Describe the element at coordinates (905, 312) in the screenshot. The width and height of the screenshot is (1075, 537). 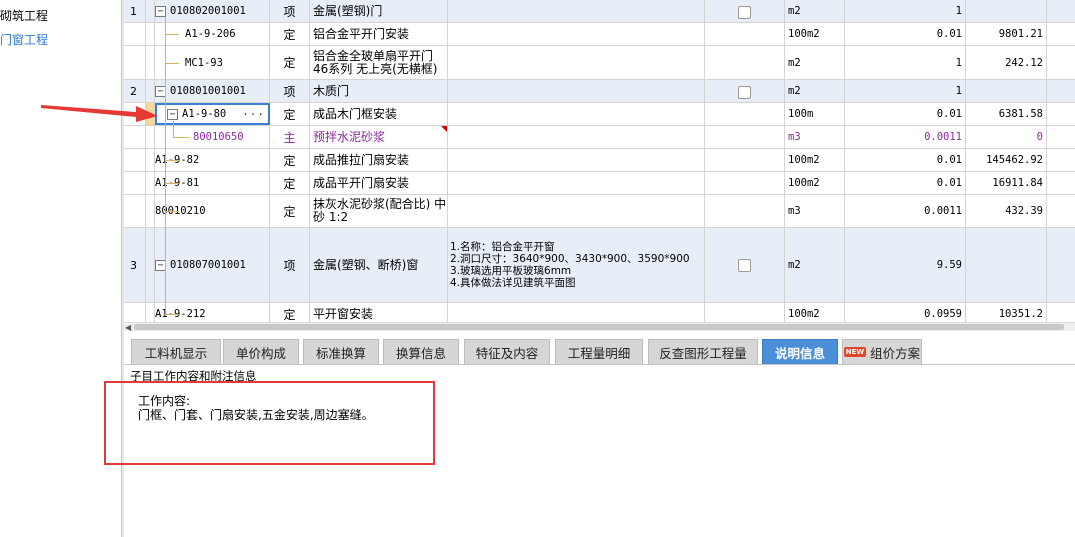
I see `quantity-cell: 0.0959` at that location.